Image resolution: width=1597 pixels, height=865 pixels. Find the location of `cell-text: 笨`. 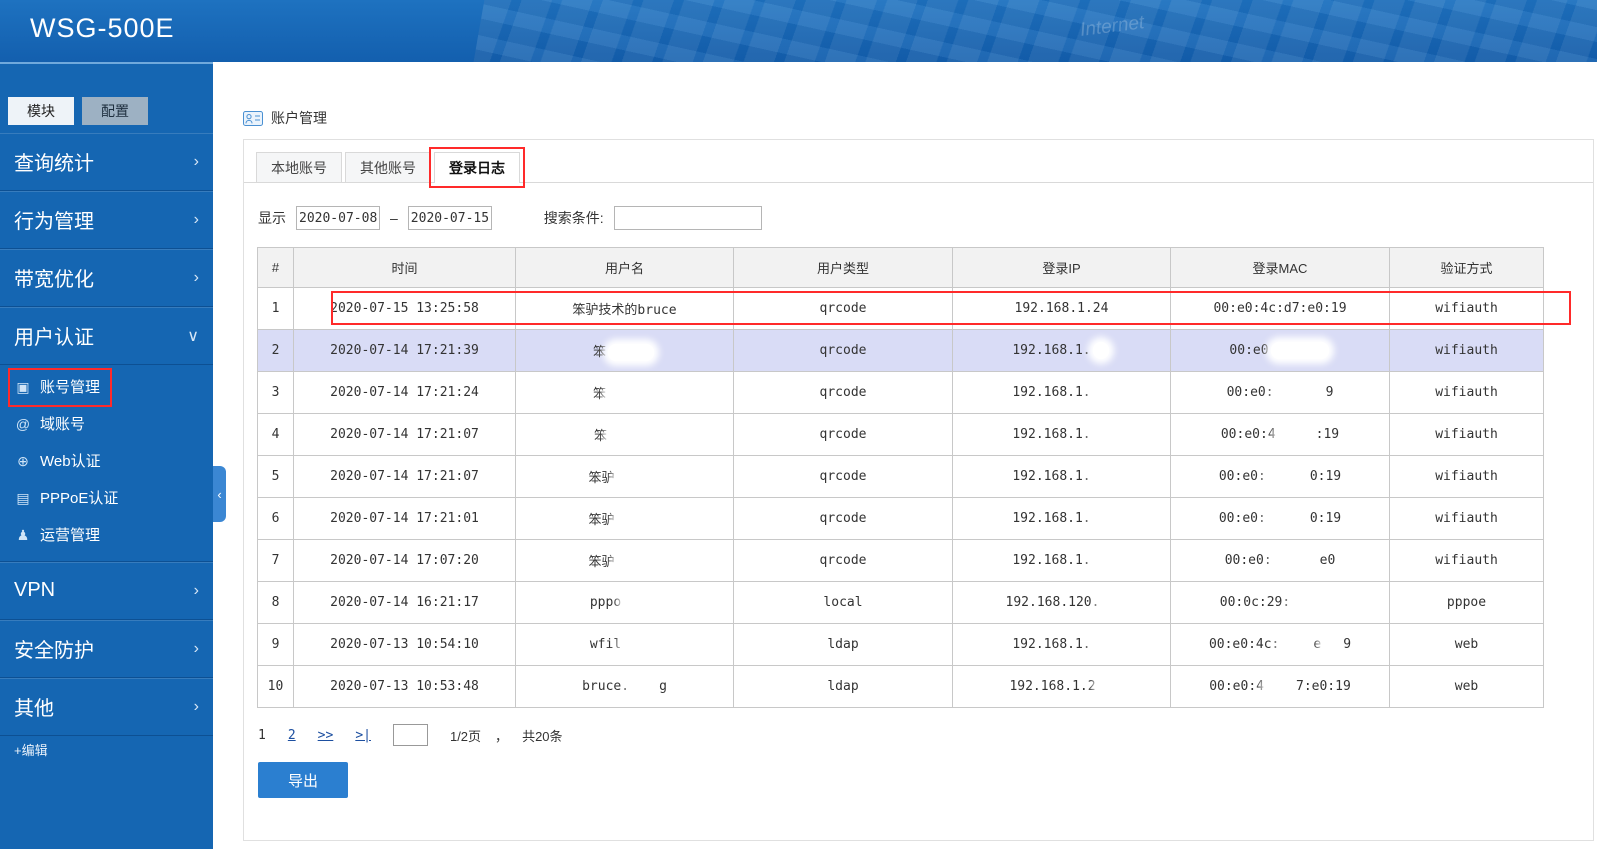

cell-text: 笨 is located at coordinates (600, 436).